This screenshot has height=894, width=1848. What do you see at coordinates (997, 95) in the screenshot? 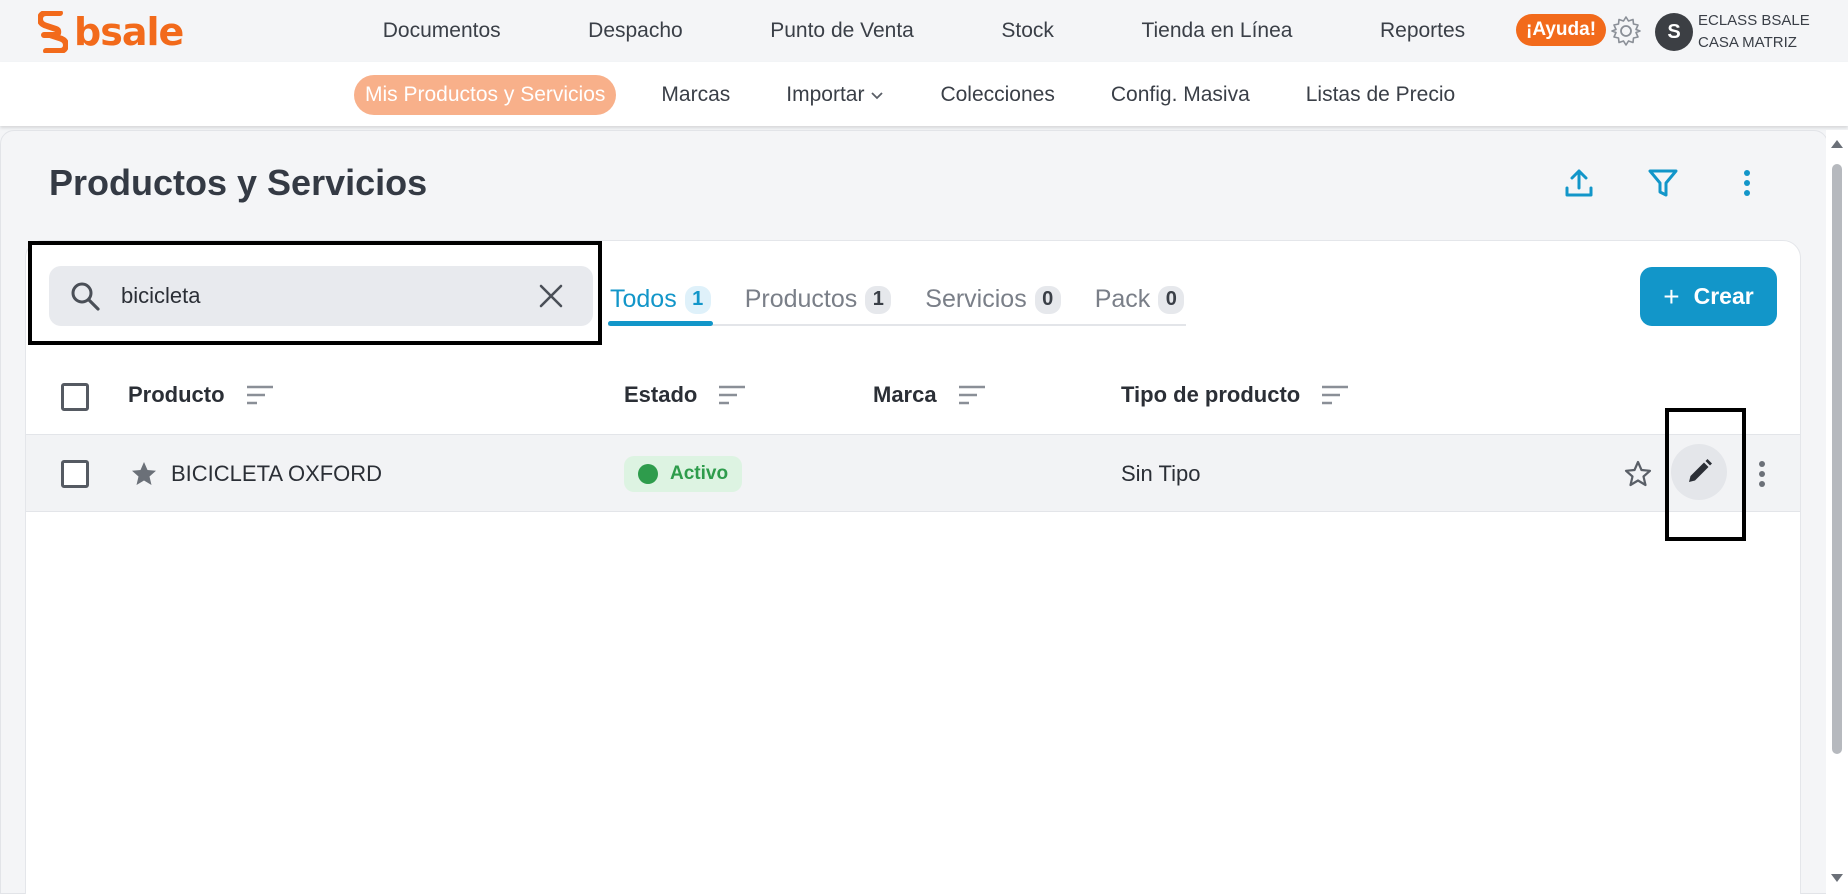
I see `subnav-colecciones: Colecciones` at bounding box center [997, 95].